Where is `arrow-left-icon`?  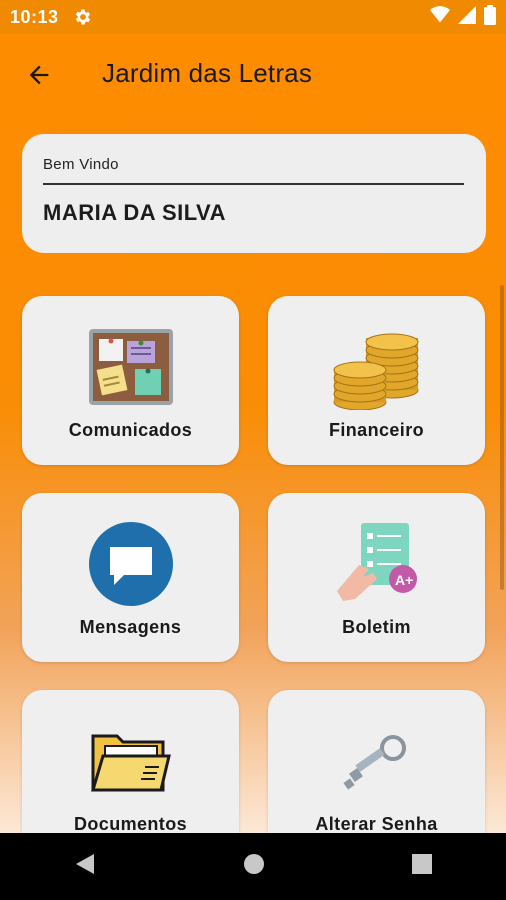 arrow-left-icon is located at coordinates (39, 75).